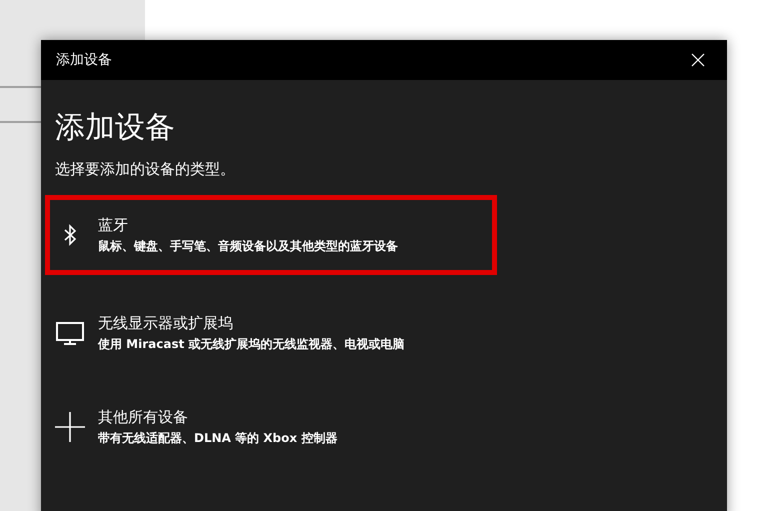  I want to click on device-option: 其他所有设备 带有无线适配器、DLNA 等的 Xbox 控制器, so click(271, 427).